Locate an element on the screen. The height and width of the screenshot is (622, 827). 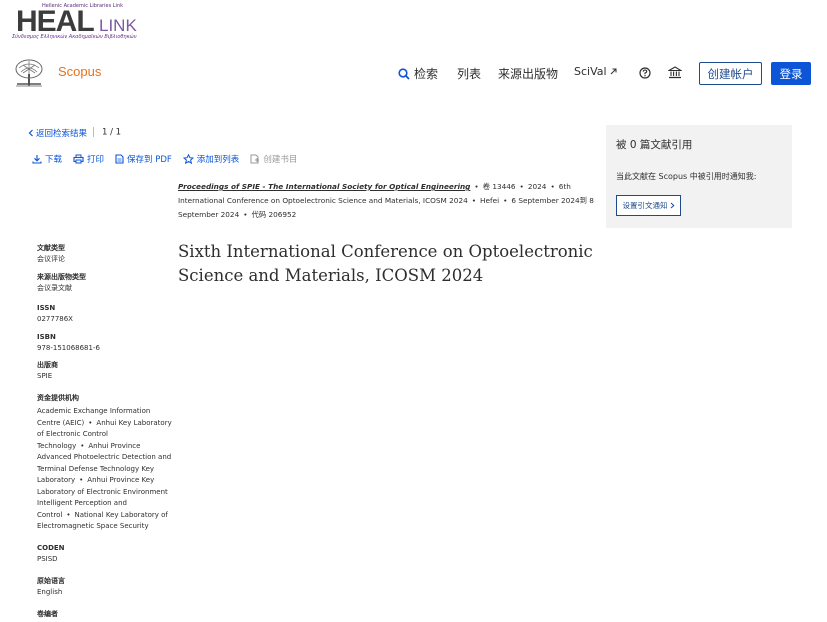
institution-icon is located at coordinates (675, 72).